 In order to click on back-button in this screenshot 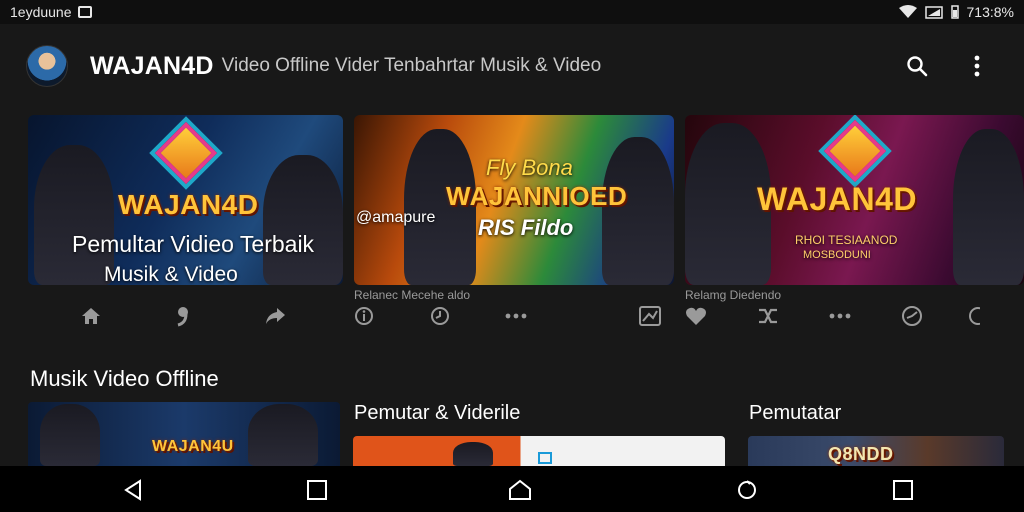, I will do `click(133, 490)`.